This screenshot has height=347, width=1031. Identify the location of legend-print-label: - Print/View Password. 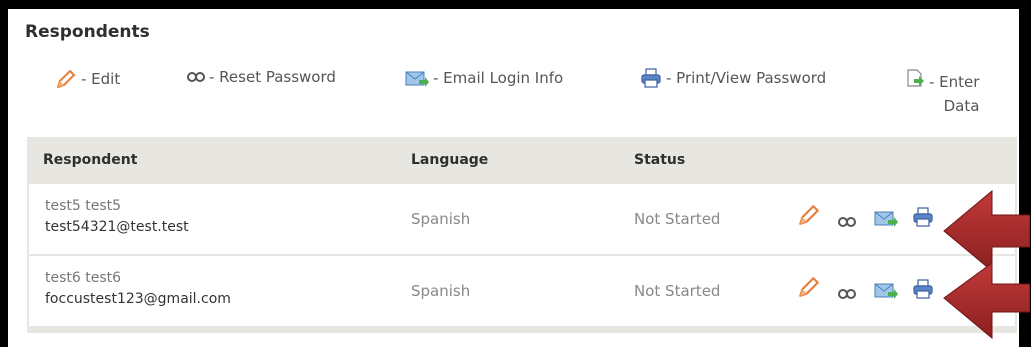
(746, 78).